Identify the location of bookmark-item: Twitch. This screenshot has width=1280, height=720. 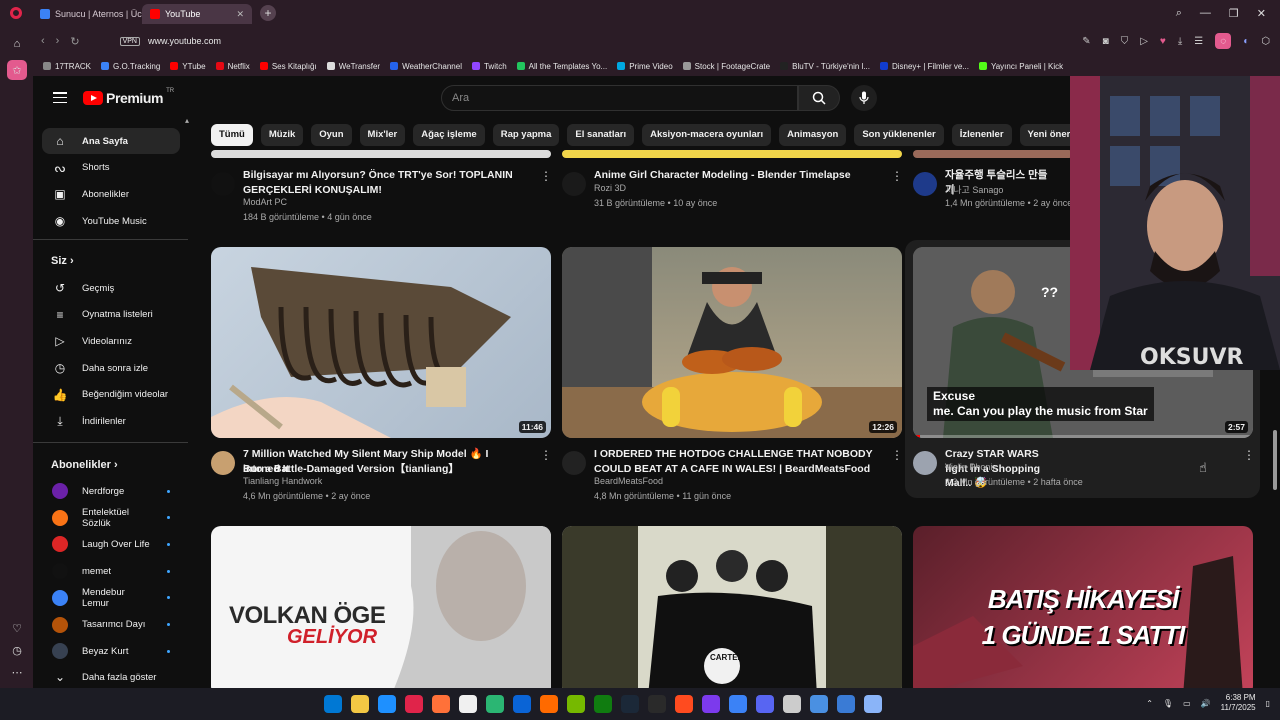
(489, 66).